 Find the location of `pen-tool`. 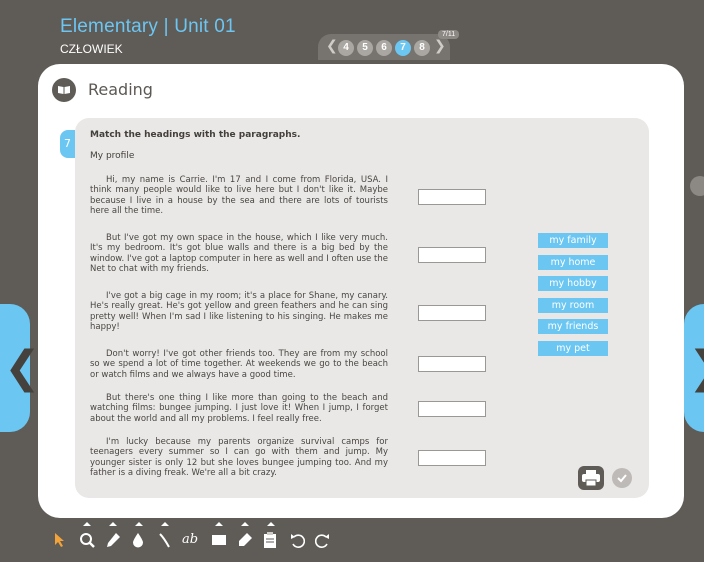

pen-tool is located at coordinates (113, 537).